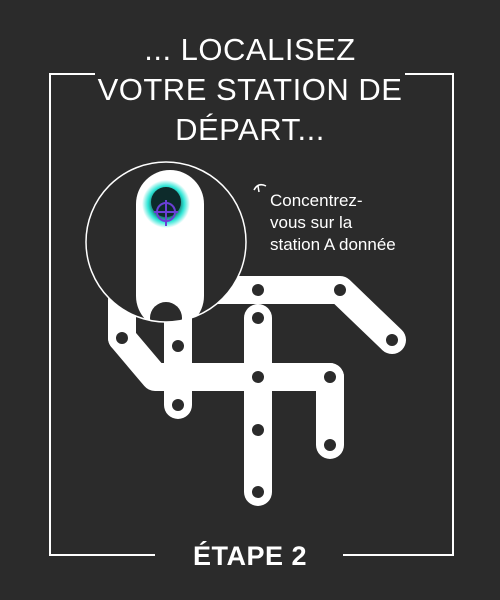  I want to click on title-line: ... LOCALISEZ, so click(250, 49).